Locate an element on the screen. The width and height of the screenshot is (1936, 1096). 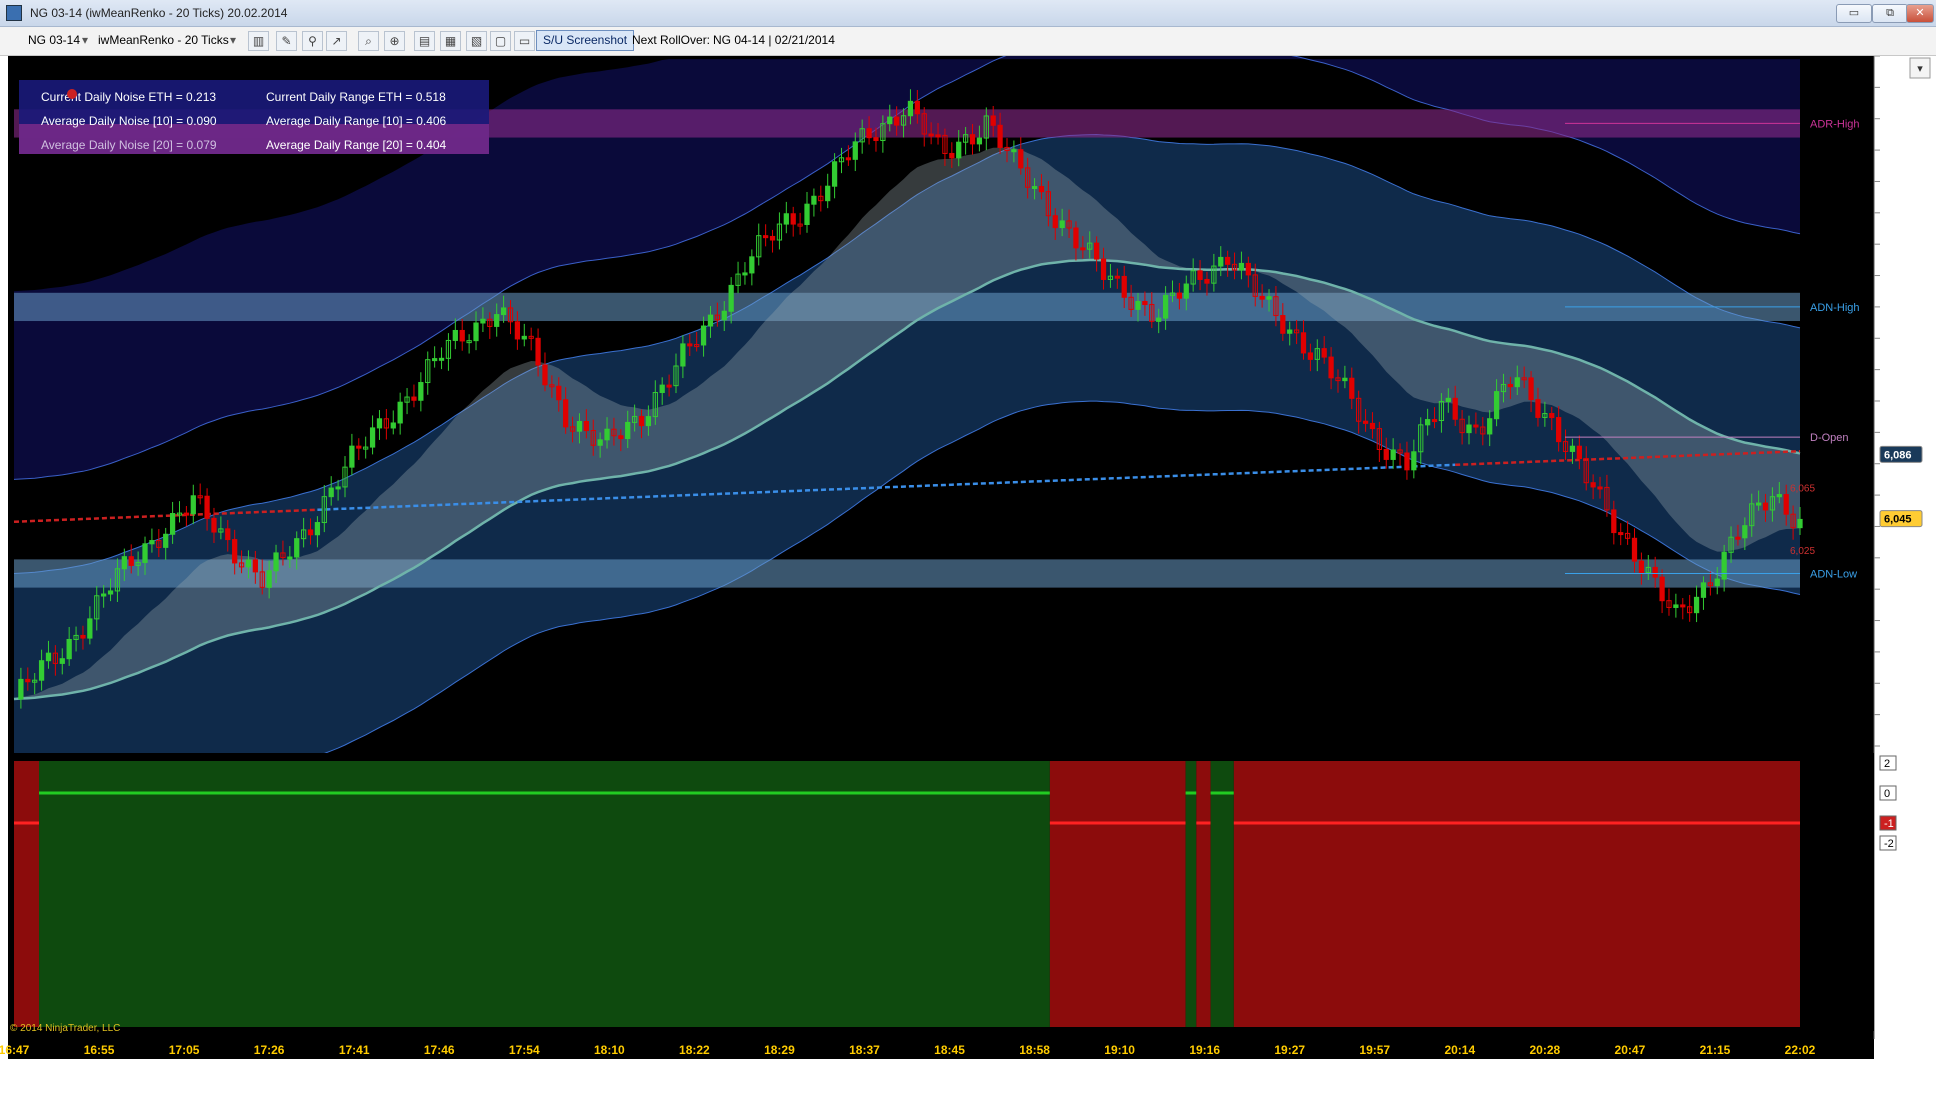
magnify-icon: ⊕ is located at coordinates (394, 41).